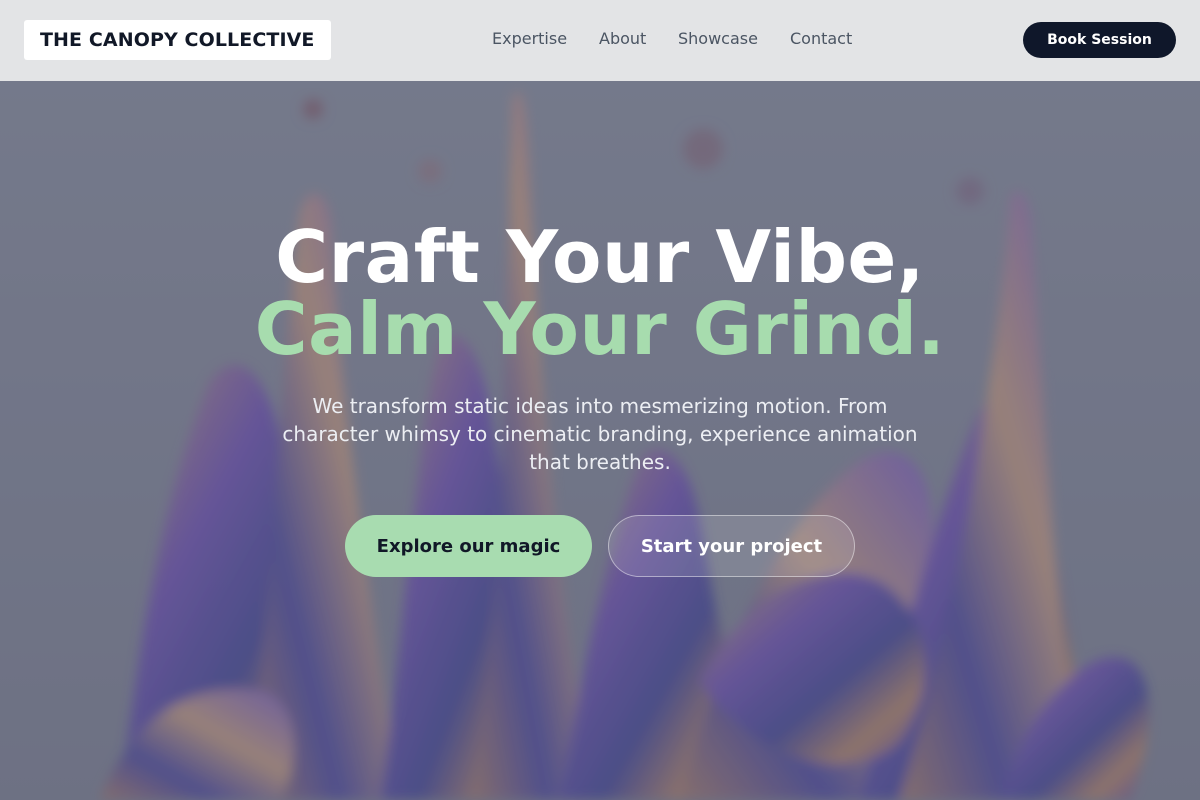 This screenshot has width=1200, height=800. Describe the element at coordinates (622, 38) in the screenshot. I see `nav-link-about: About` at that location.